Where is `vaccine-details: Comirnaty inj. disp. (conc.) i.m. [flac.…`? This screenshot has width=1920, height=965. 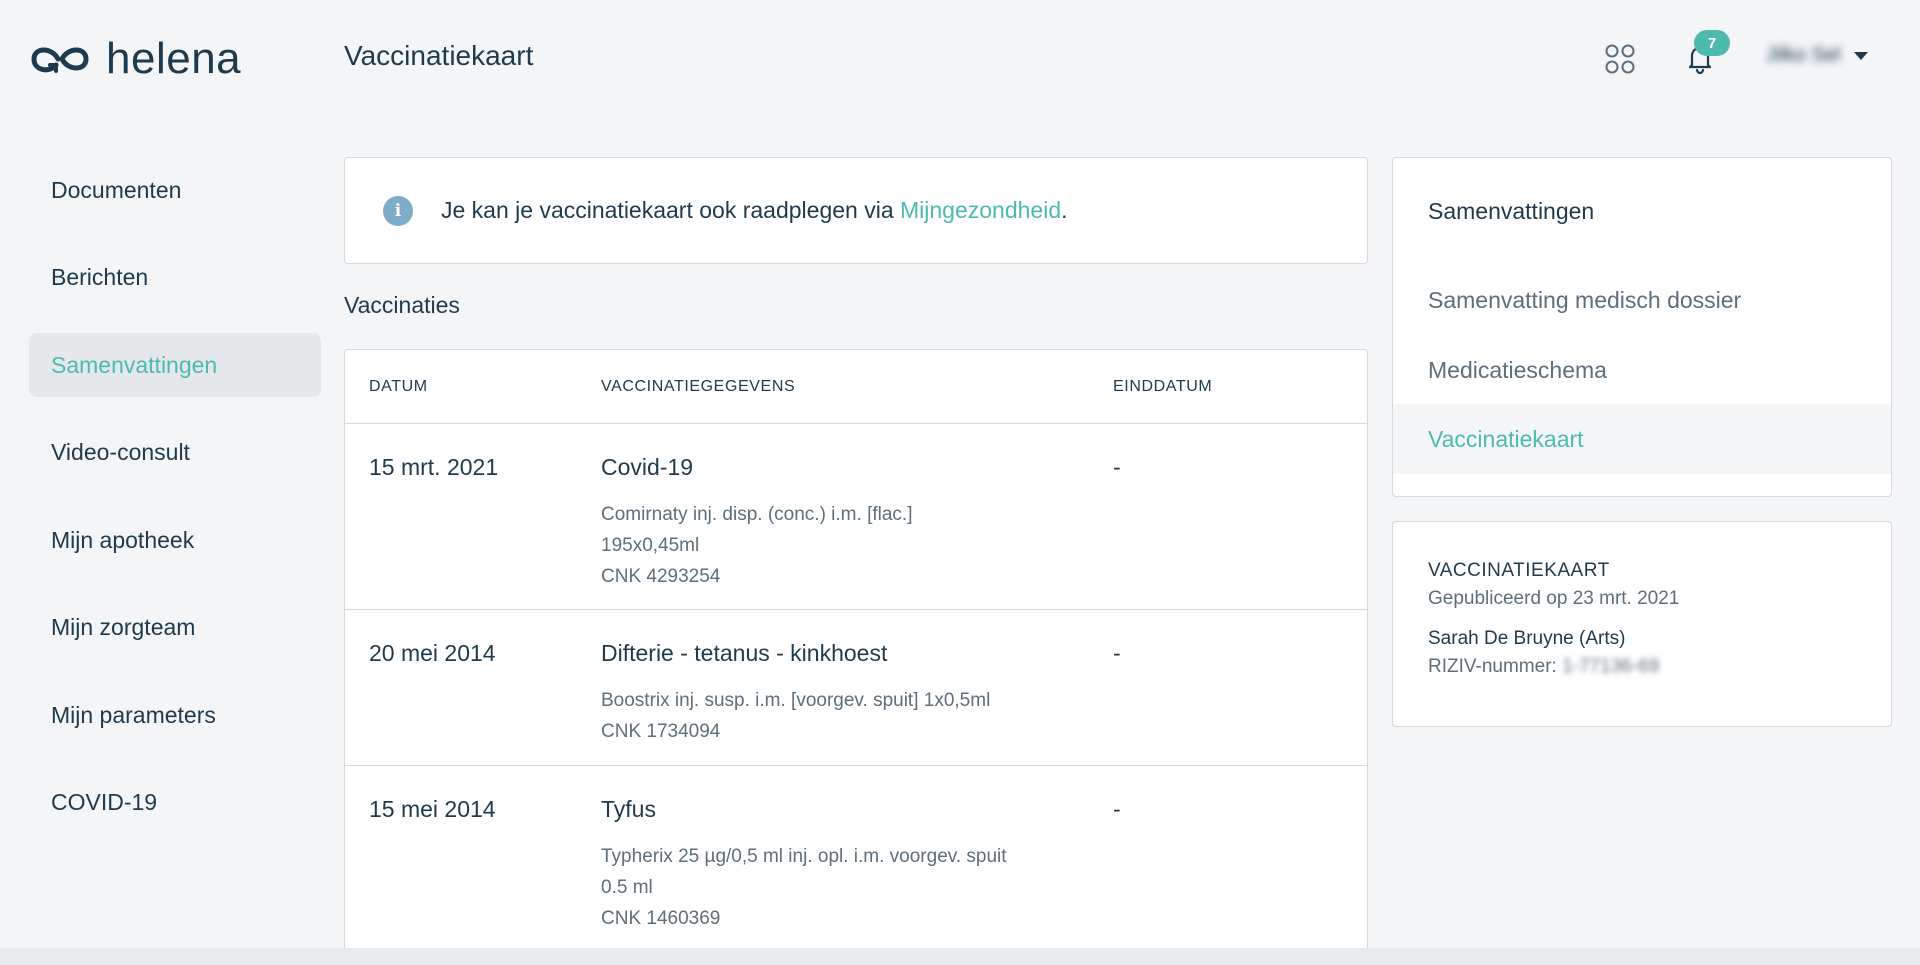 vaccine-details: Comirnaty inj. disp. (conc.) i.m. [flac.… is located at coordinates (857, 545).